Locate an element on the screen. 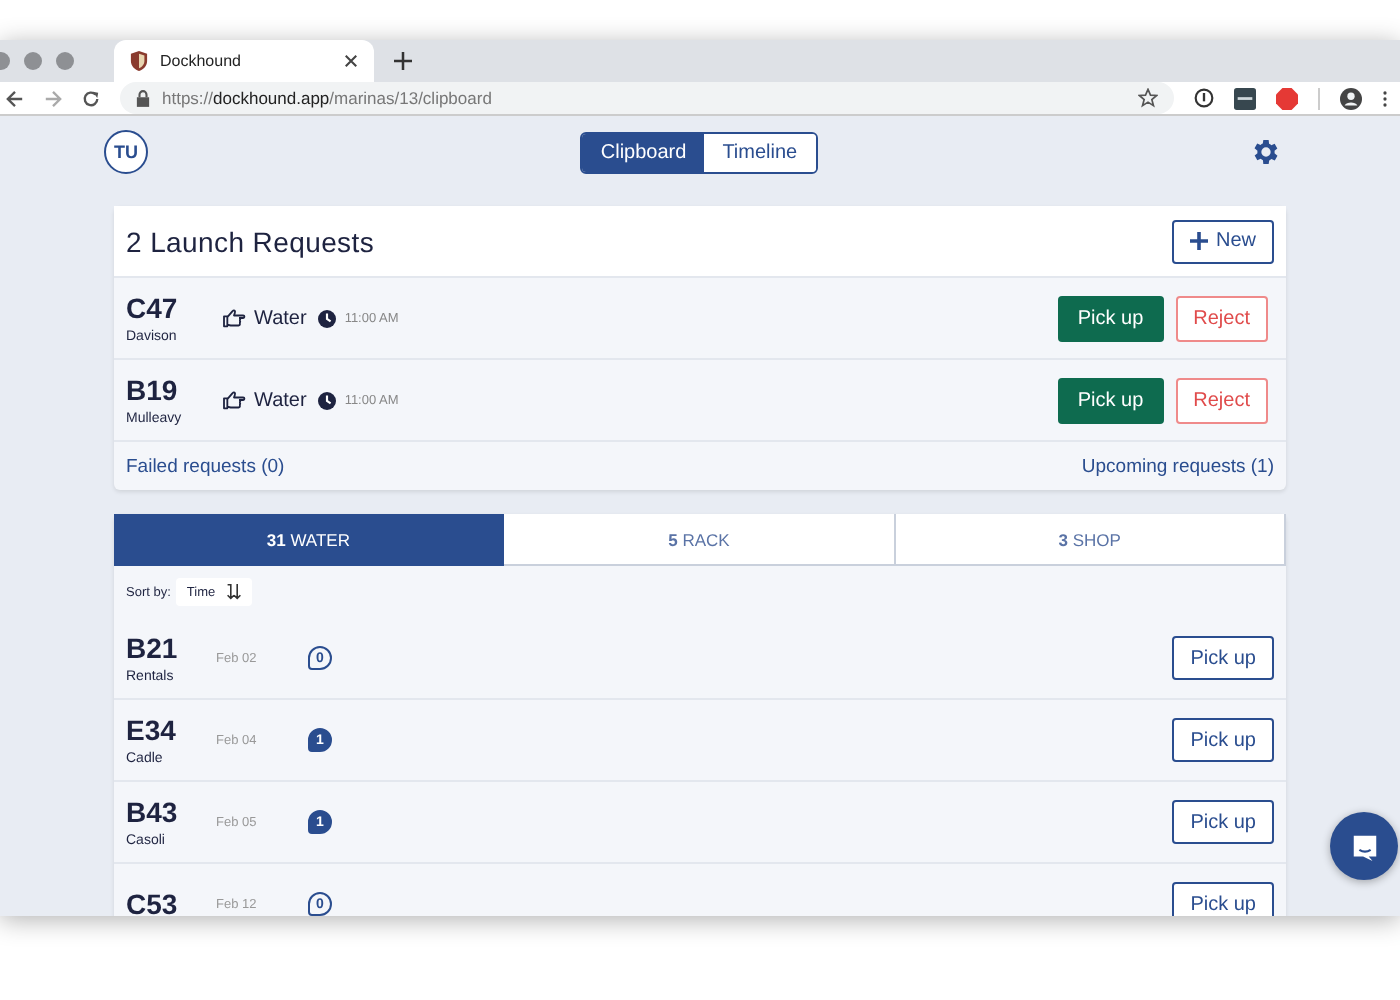 The height and width of the screenshot is (1000, 1400). sort-arrows-icon is located at coordinates (233, 592).